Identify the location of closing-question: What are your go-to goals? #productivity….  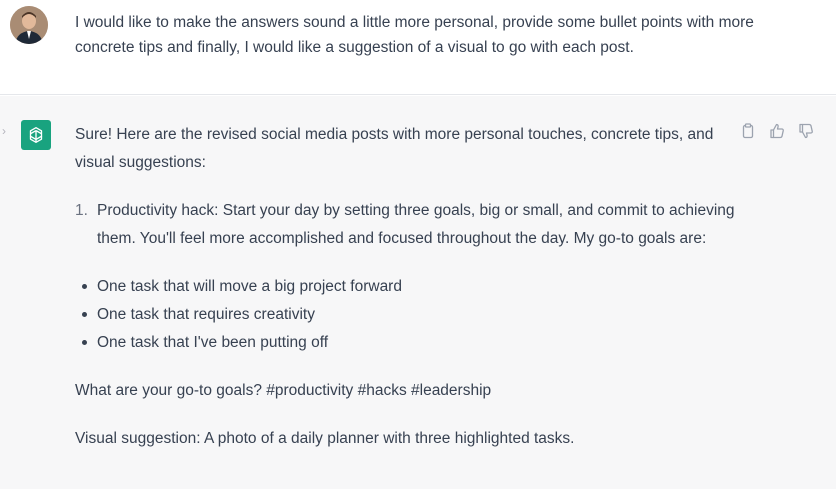
(283, 390).